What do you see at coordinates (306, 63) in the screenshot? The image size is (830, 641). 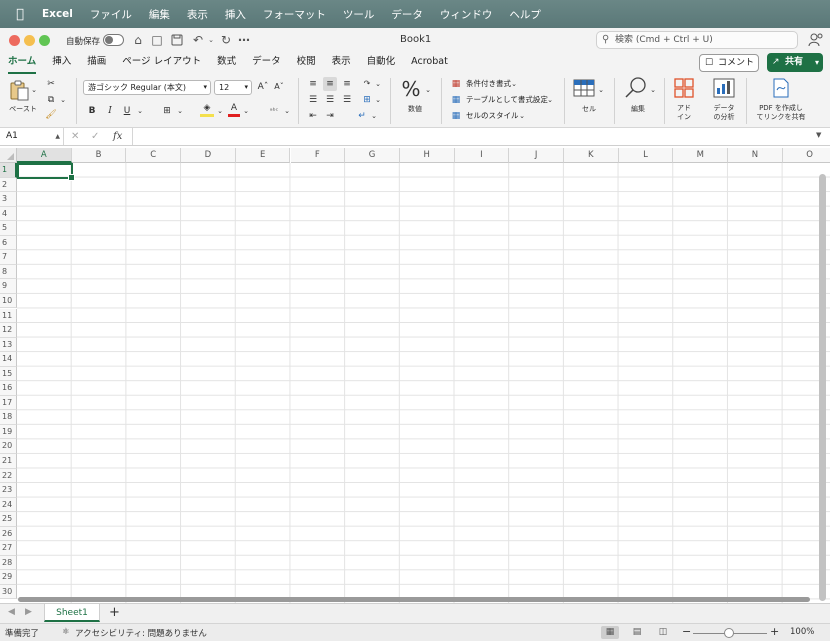 I see `tab-review: 校閲` at bounding box center [306, 63].